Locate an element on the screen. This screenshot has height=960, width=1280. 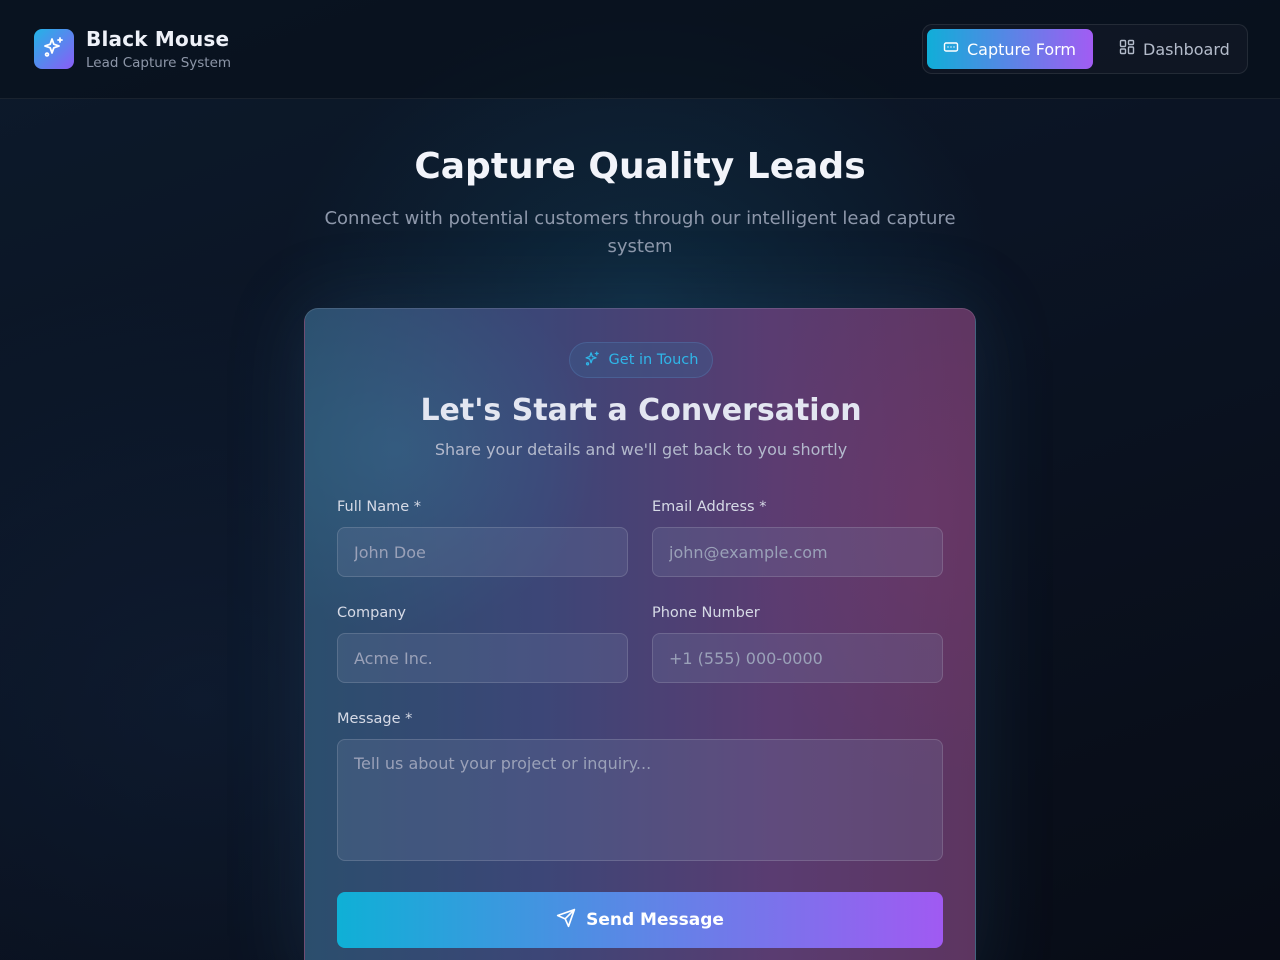
full-name-label: Full Name * is located at coordinates (379, 507).